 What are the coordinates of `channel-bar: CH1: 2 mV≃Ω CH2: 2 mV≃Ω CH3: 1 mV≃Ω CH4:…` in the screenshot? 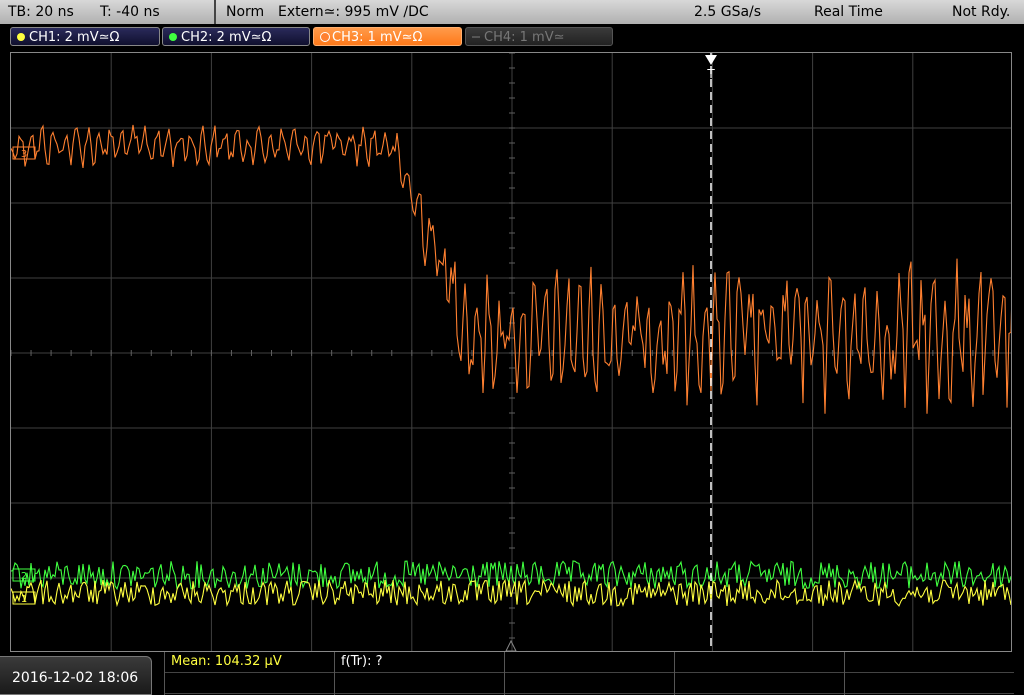 It's located at (512, 37).